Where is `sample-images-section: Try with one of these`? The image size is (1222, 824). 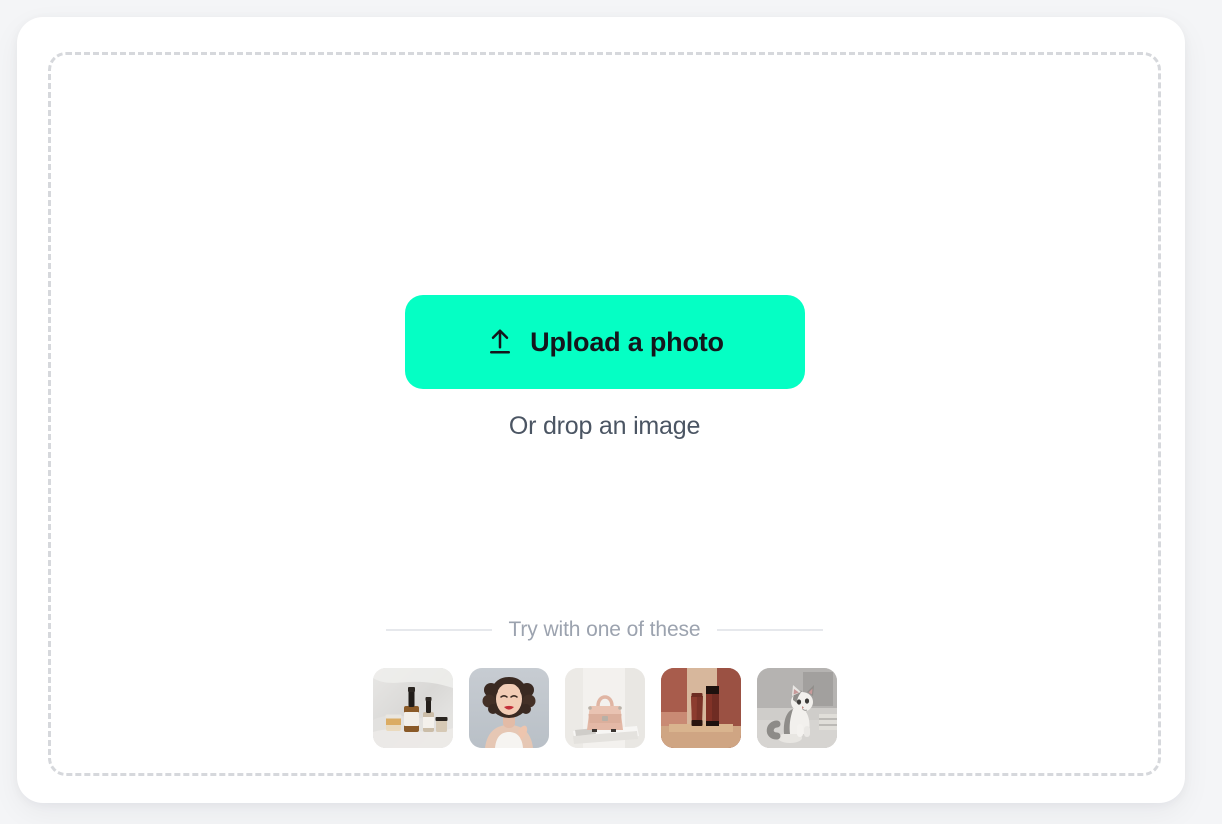 sample-images-section: Try with one of these is located at coordinates (605, 683).